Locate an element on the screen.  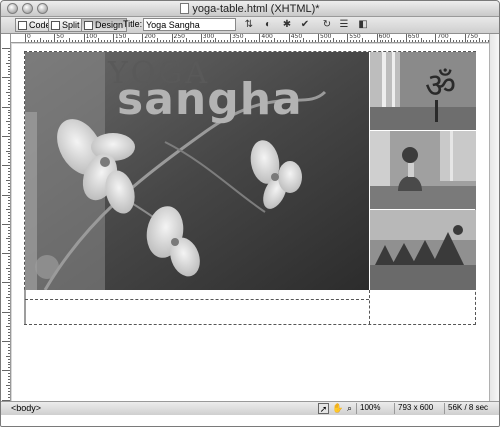
tag-selector-body: <body> is located at coordinates (26, 408).